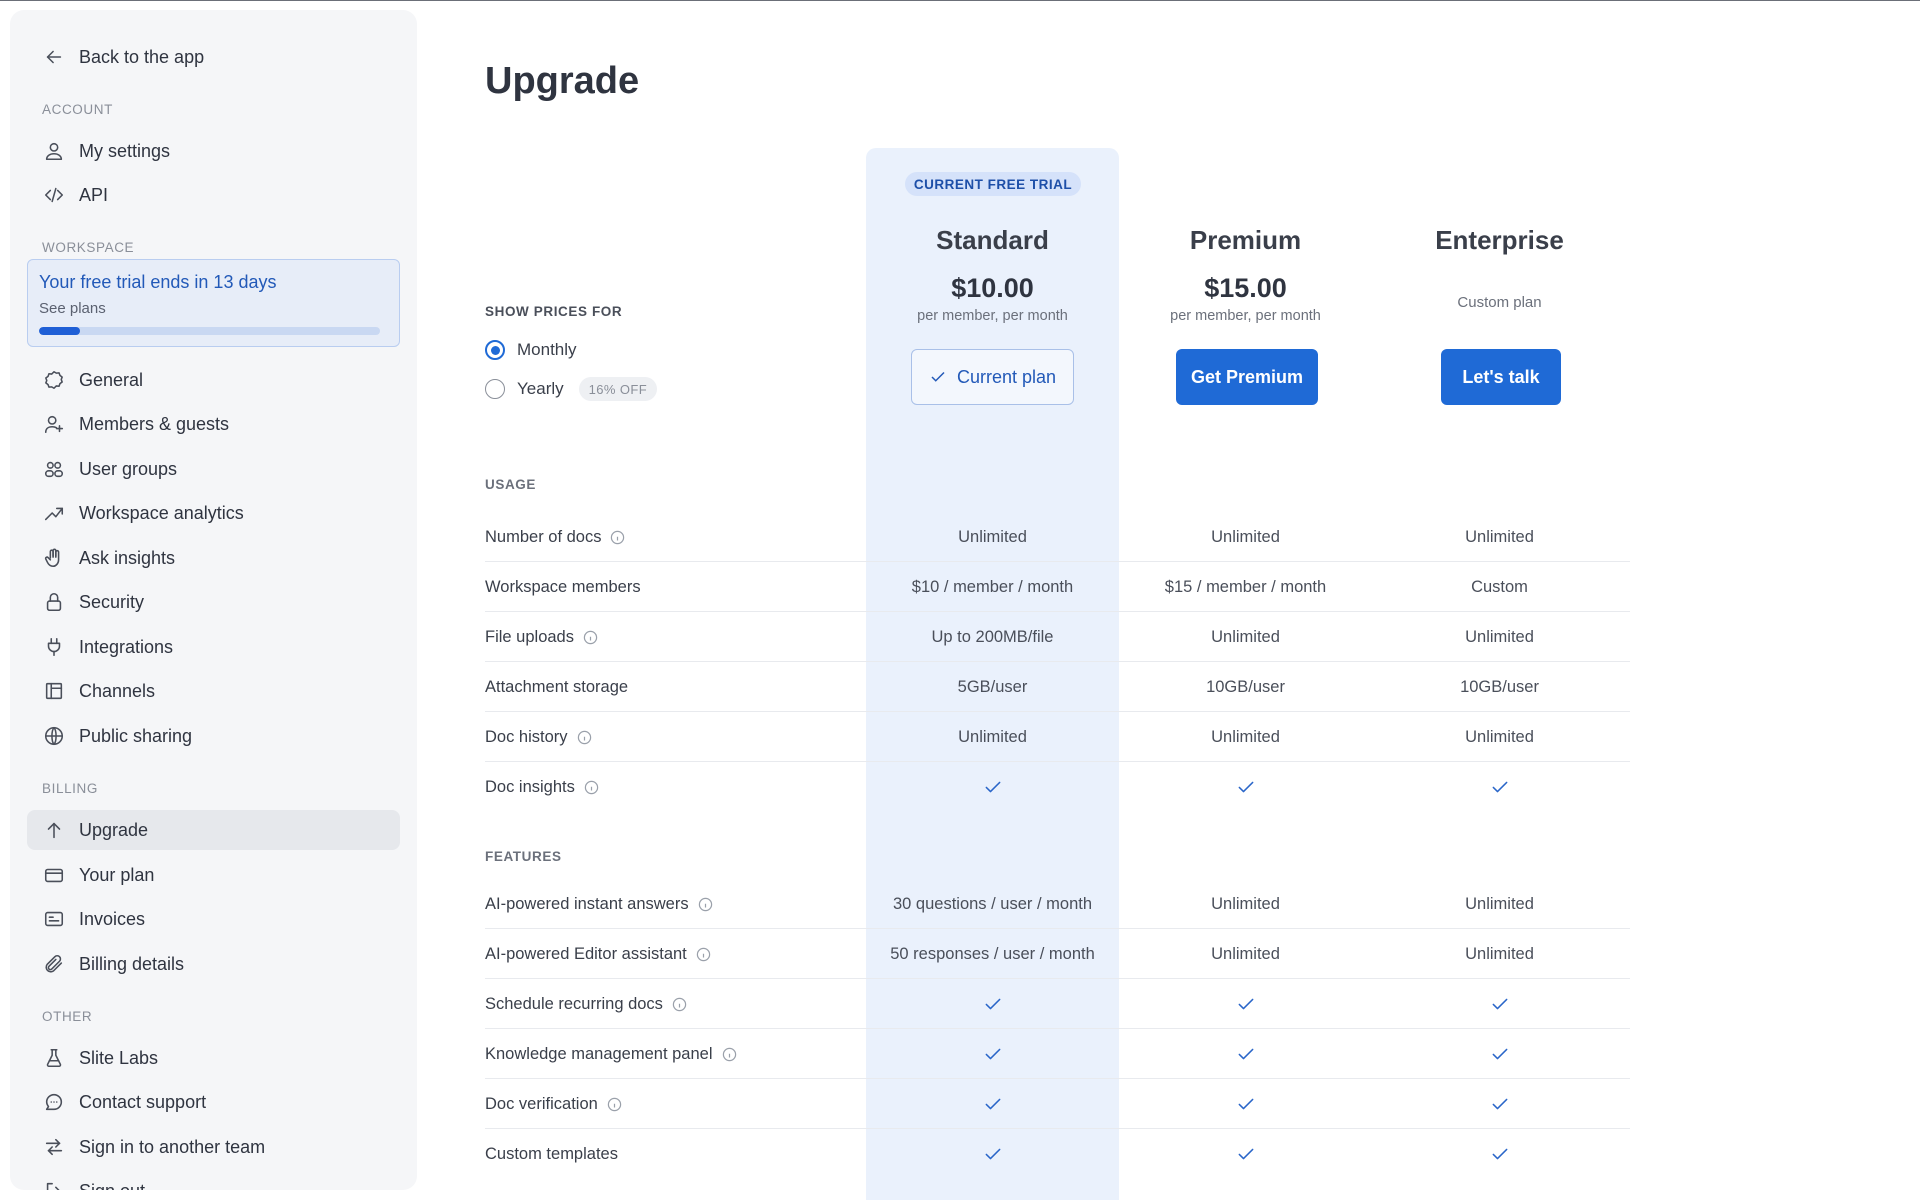 The image size is (1920, 1200). I want to click on sidebar-item-label: Slite Labs, so click(119, 1057).